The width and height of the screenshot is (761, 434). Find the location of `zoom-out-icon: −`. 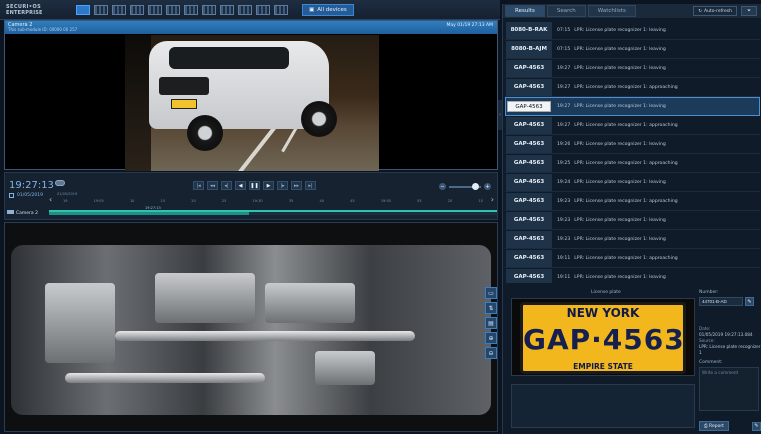

zoom-out-icon: − is located at coordinates (442, 186).